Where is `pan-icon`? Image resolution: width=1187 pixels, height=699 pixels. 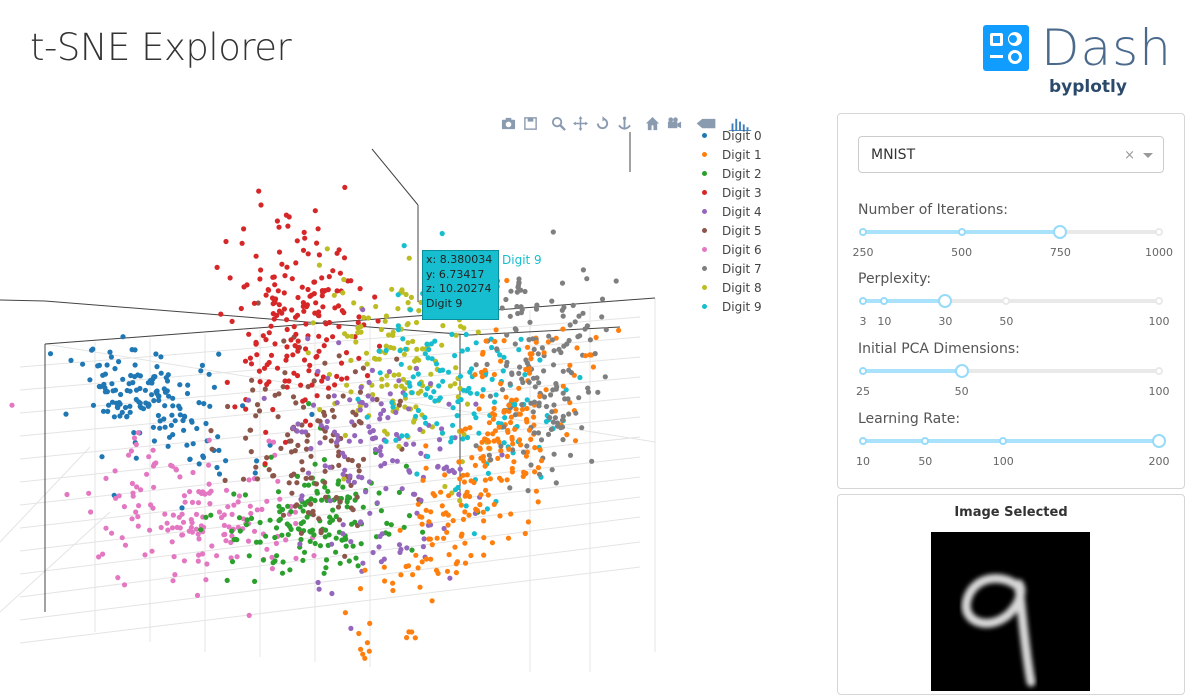
pan-icon is located at coordinates (580, 123).